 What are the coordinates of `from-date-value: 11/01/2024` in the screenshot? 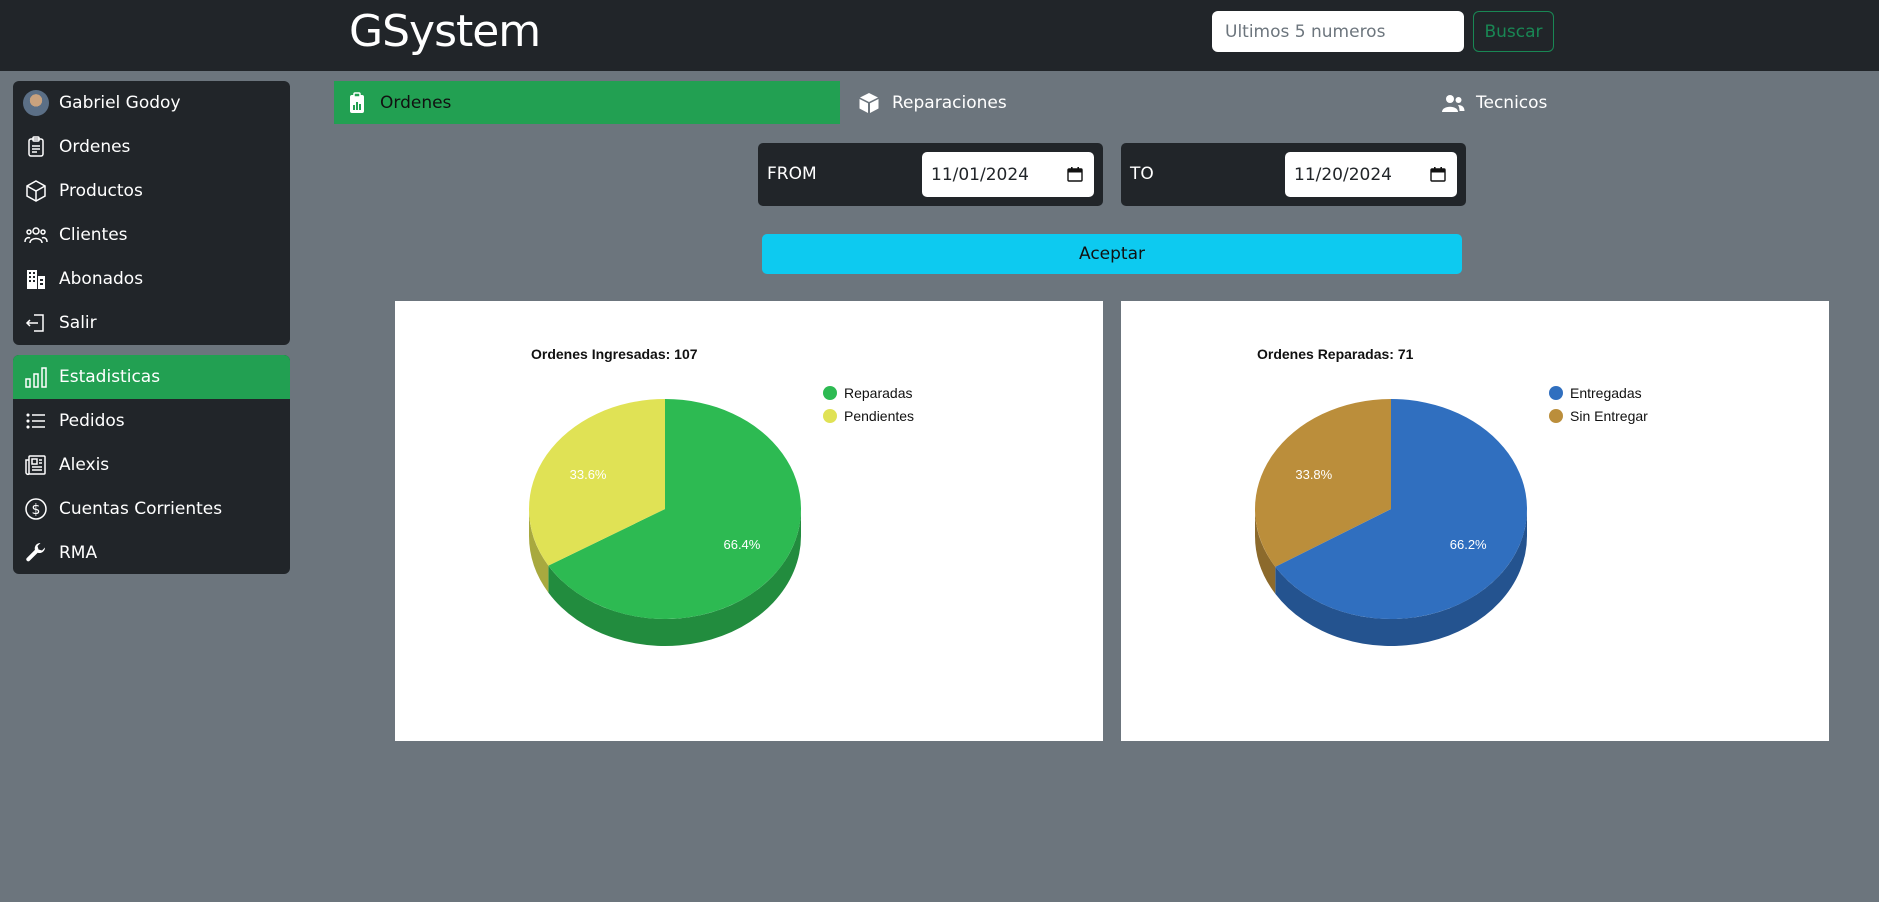 It's located at (980, 174).